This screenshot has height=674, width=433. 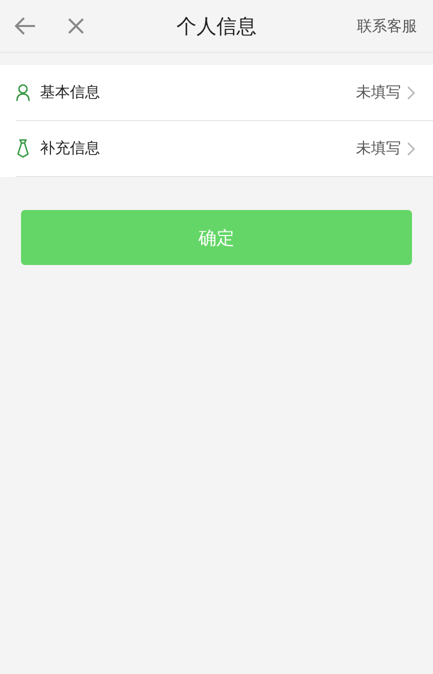 What do you see at coordinates (224, 93) in the screenshot?
I see `list-item: 基本信息 未填写` at bounding box center [224, 93].